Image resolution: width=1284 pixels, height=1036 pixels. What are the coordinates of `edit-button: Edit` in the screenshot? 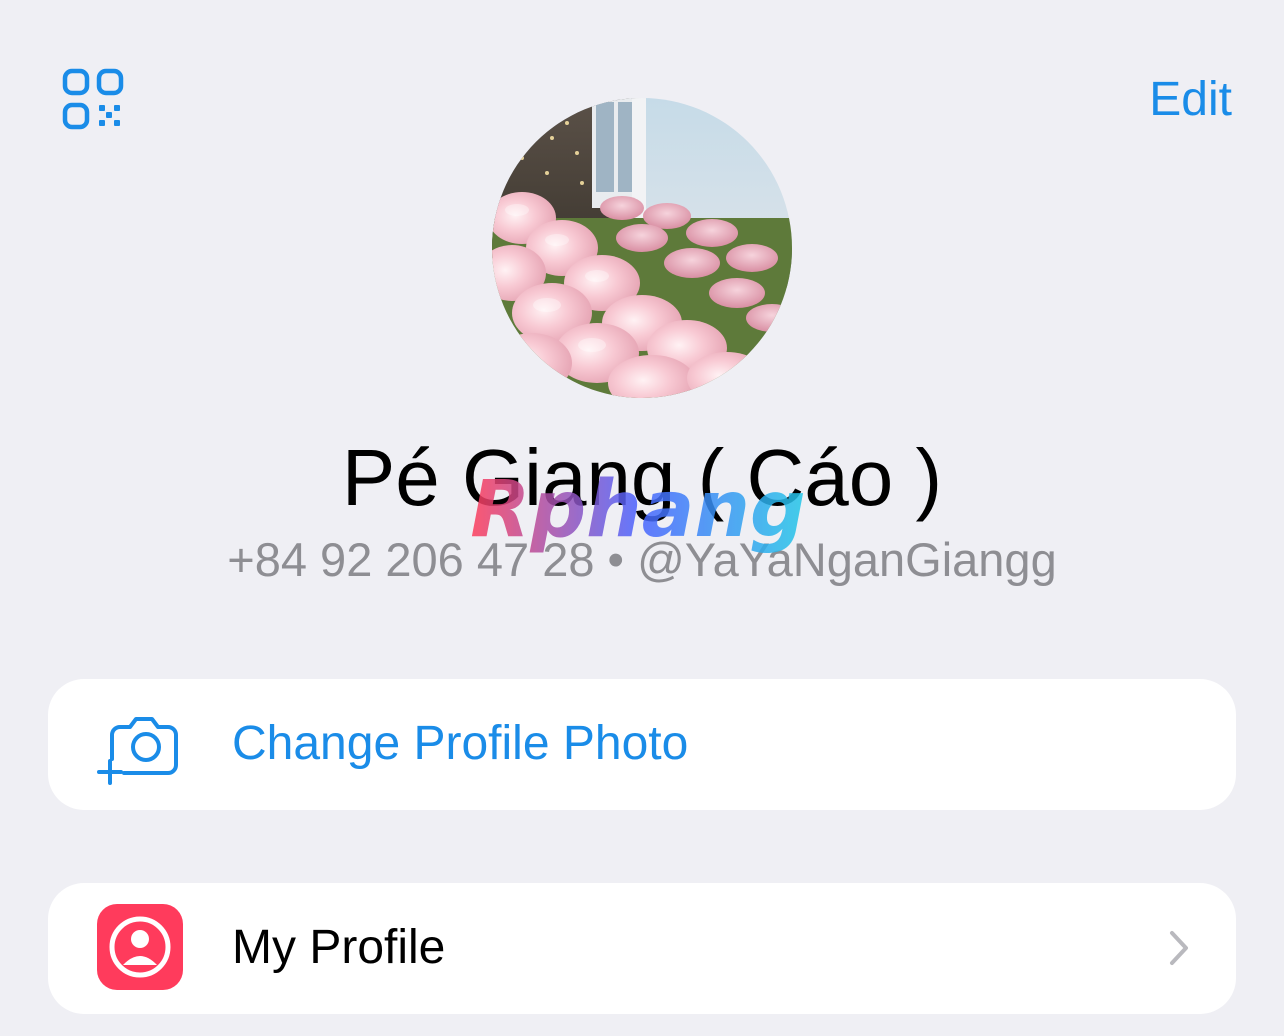 It's located at (1190, 100).